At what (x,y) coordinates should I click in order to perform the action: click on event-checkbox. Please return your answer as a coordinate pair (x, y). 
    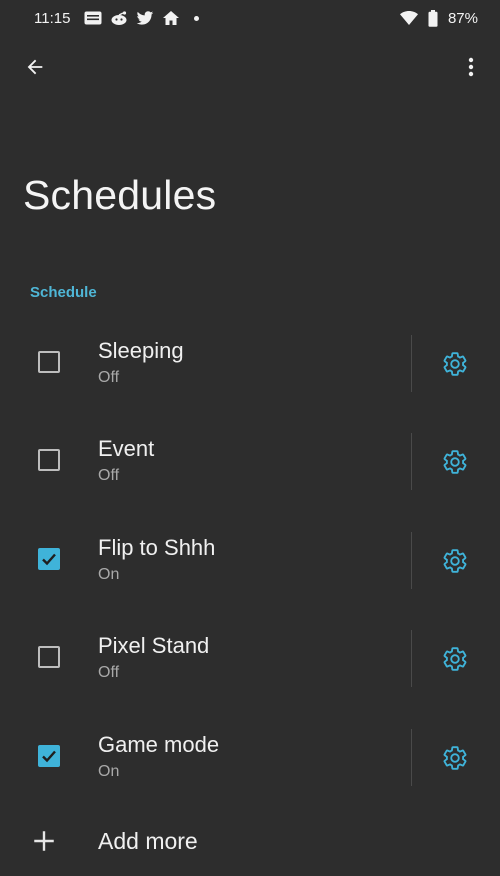
    Looking at the image, I should click on (49, 460).